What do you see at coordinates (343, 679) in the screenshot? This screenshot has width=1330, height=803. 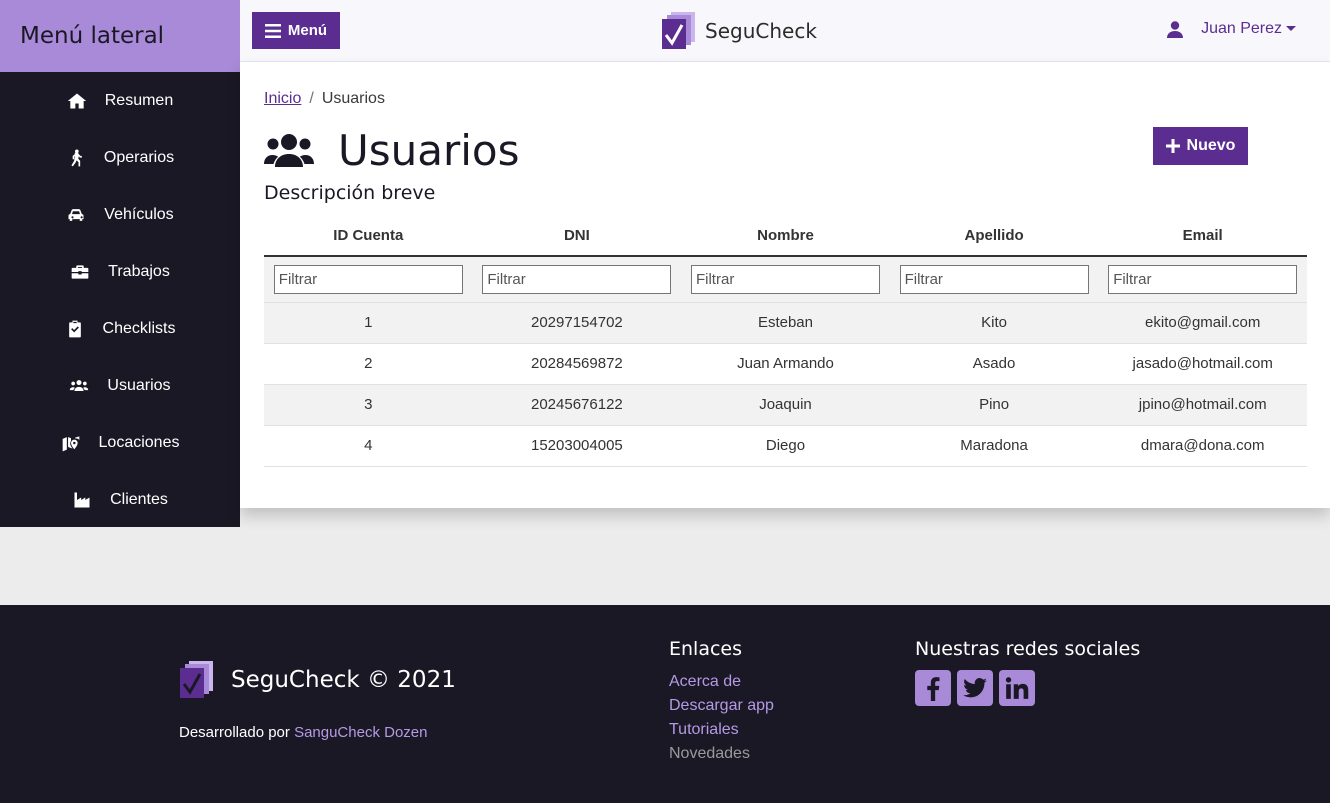 I see `footer-brand-name: SeguCheck © 2021` at bounding box center [343, 679].